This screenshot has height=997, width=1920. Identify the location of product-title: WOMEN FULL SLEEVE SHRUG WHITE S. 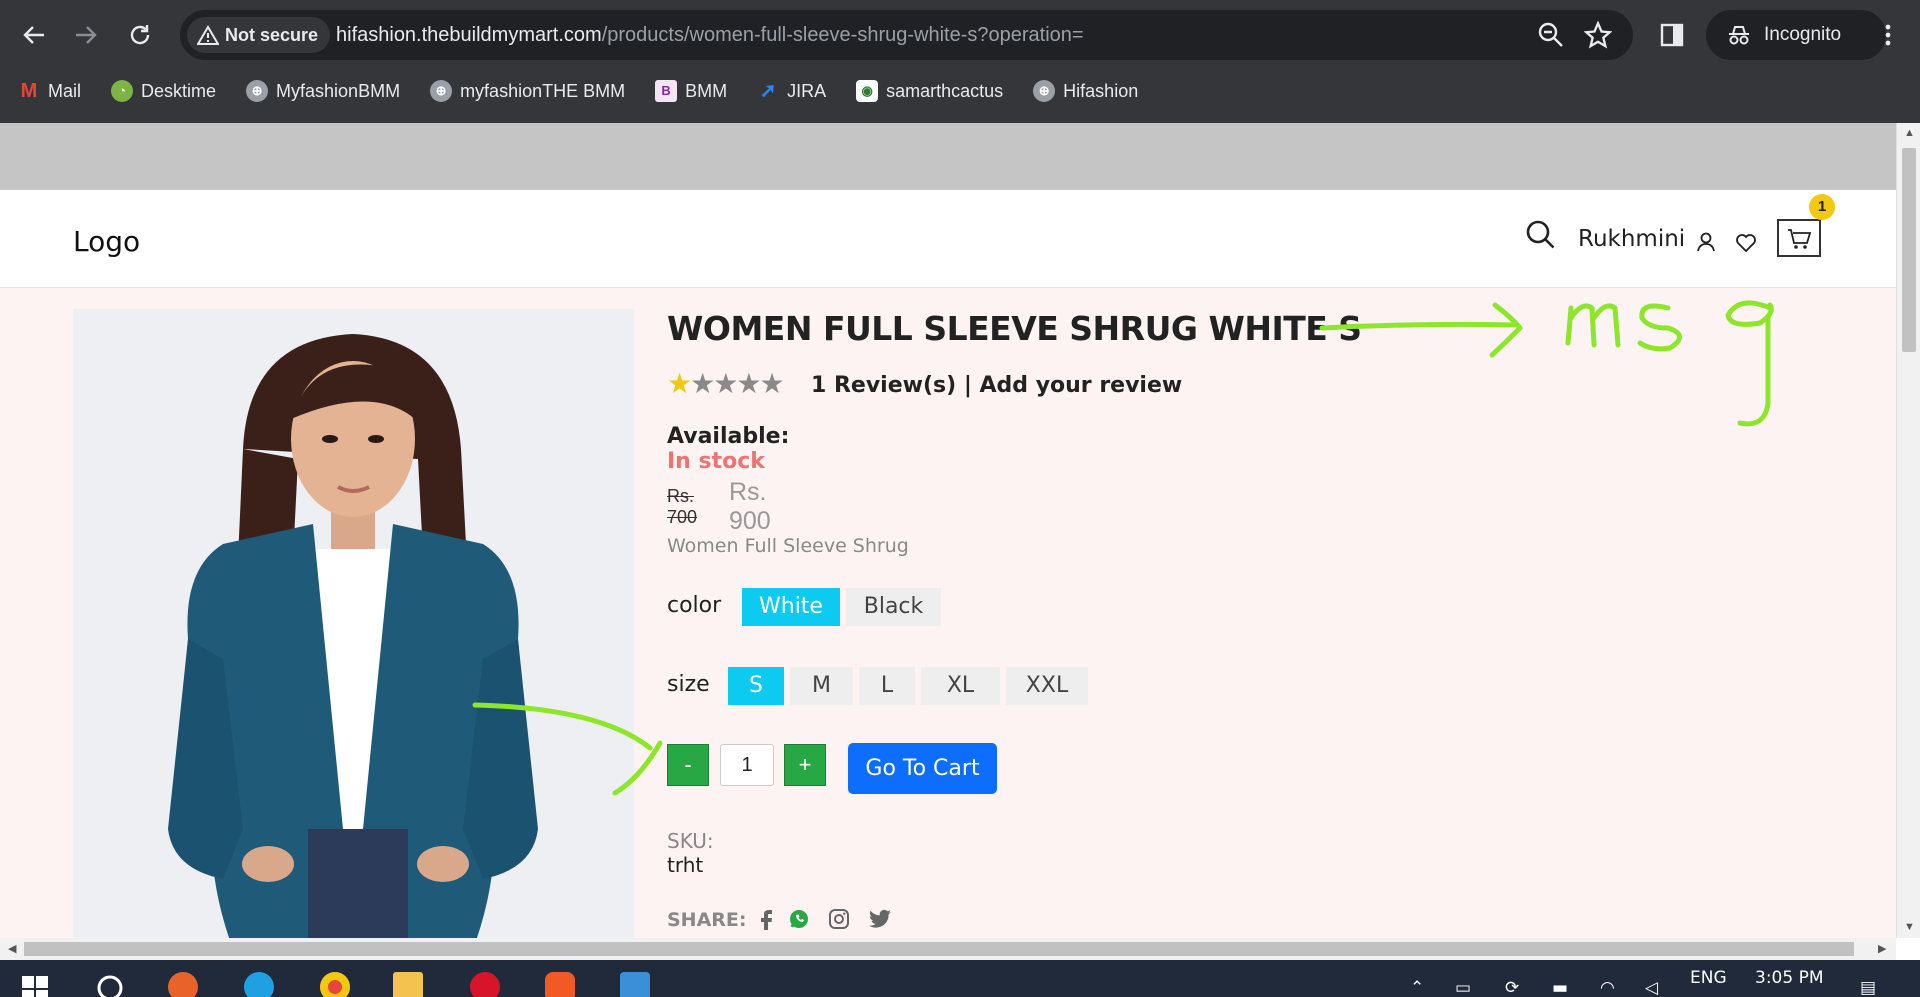
(1014, 328).